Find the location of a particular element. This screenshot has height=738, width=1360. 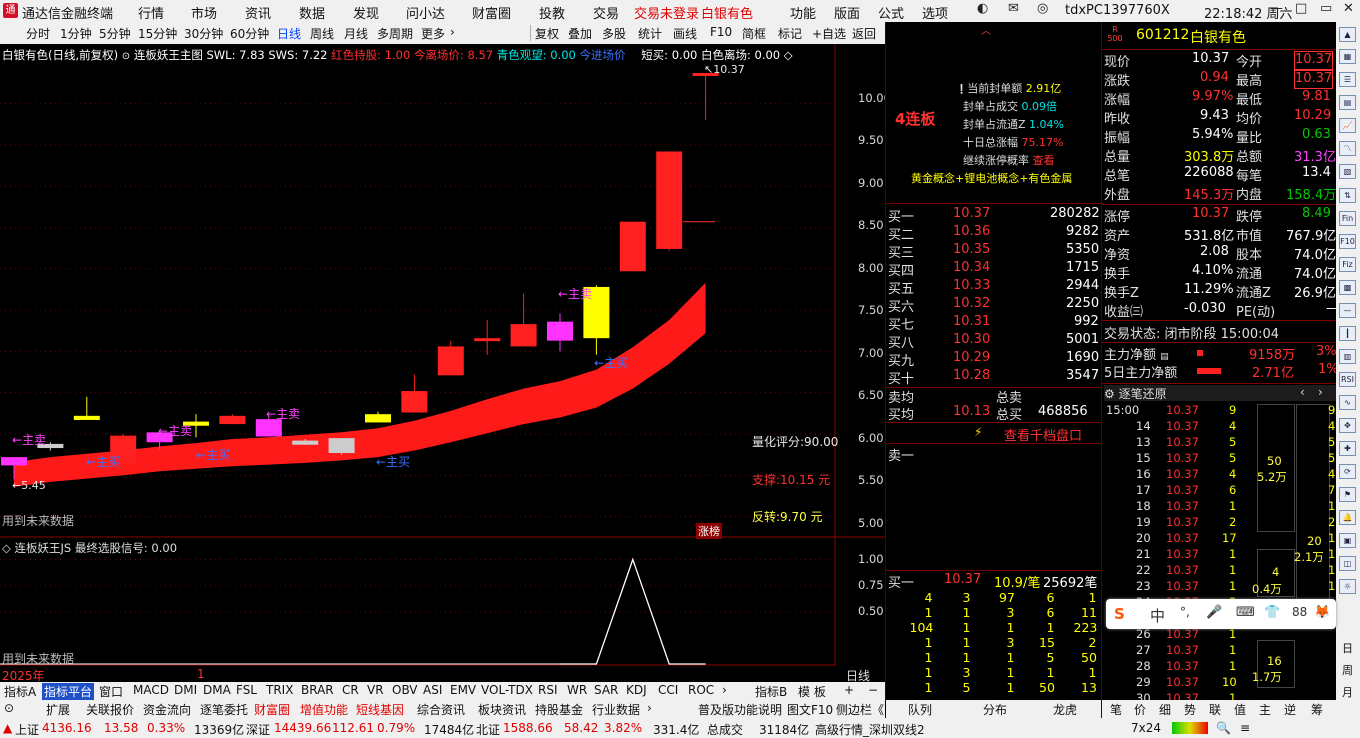

kline-icon: ┃ is located at coordinates (1347, 333).